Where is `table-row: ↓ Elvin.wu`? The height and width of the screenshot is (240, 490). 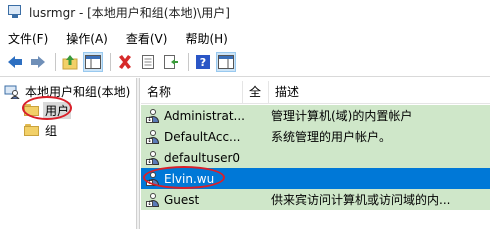
table-row: ↓ Elvin.wu is located at coordinates (315, 178).